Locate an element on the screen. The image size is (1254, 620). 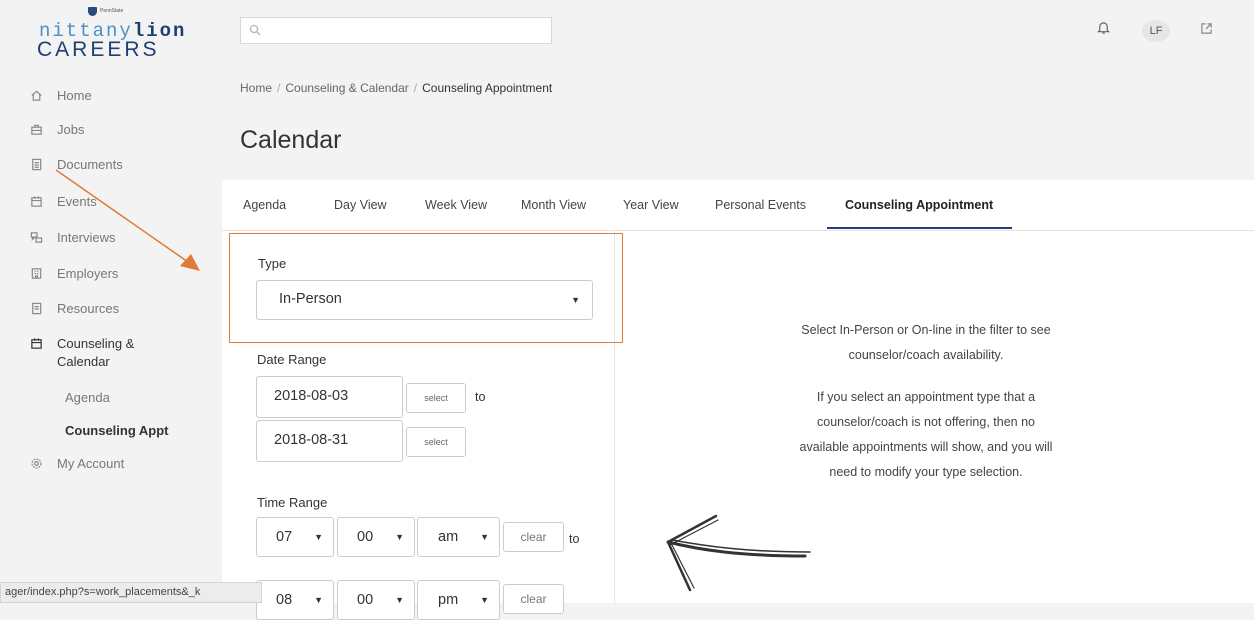
logo-line2: CAREERS is located at coordinates (98, 49).